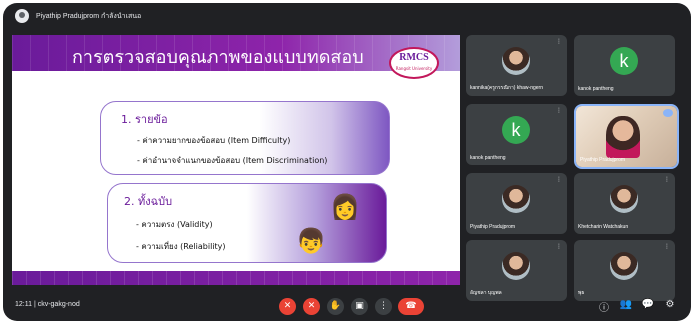 This screenshot has height=327, width=696. Describe the element at coordinates (345, 207) in the screenshot. I see `woman-emoji-icon: 👩` at that location.